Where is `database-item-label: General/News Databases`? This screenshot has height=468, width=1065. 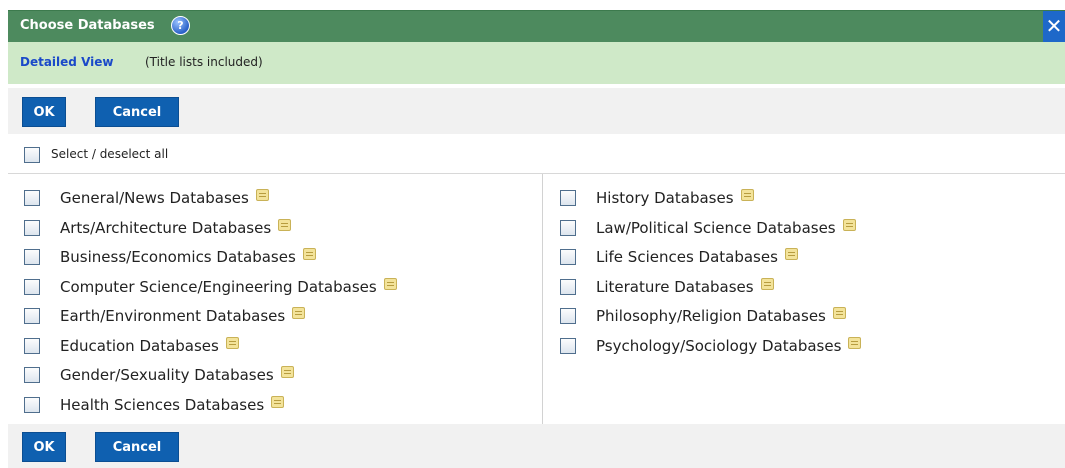 database-item-label: General/News Databases is located at coordinates (164, 198).